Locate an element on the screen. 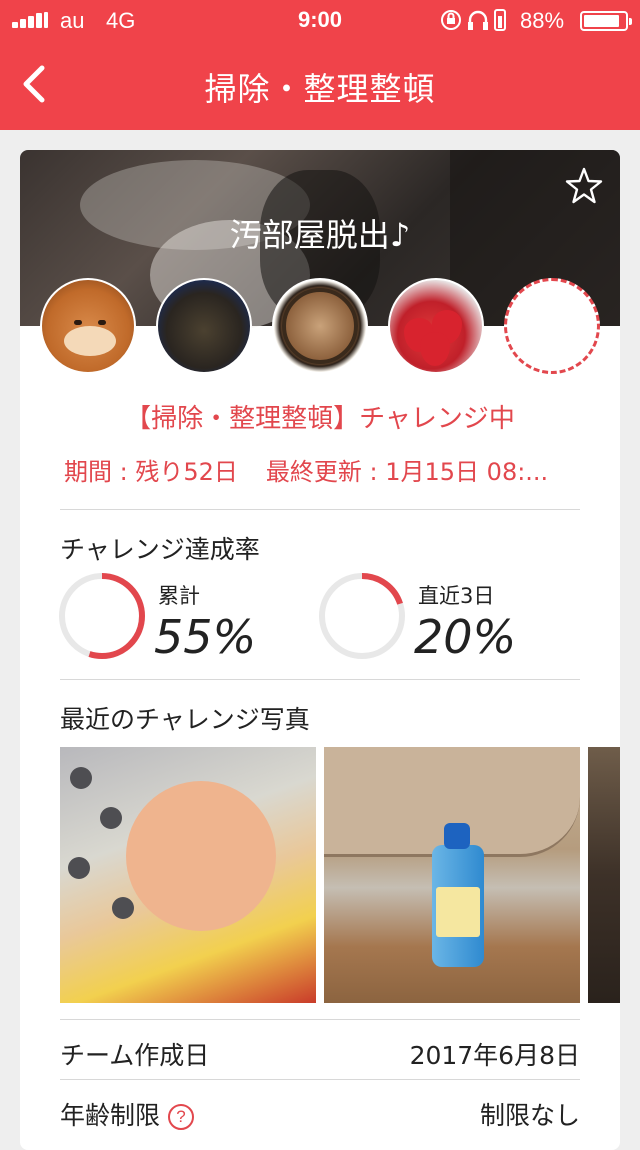 The image size is (640, 1150). favorite-star-icon is located at coordinates (584, 186).